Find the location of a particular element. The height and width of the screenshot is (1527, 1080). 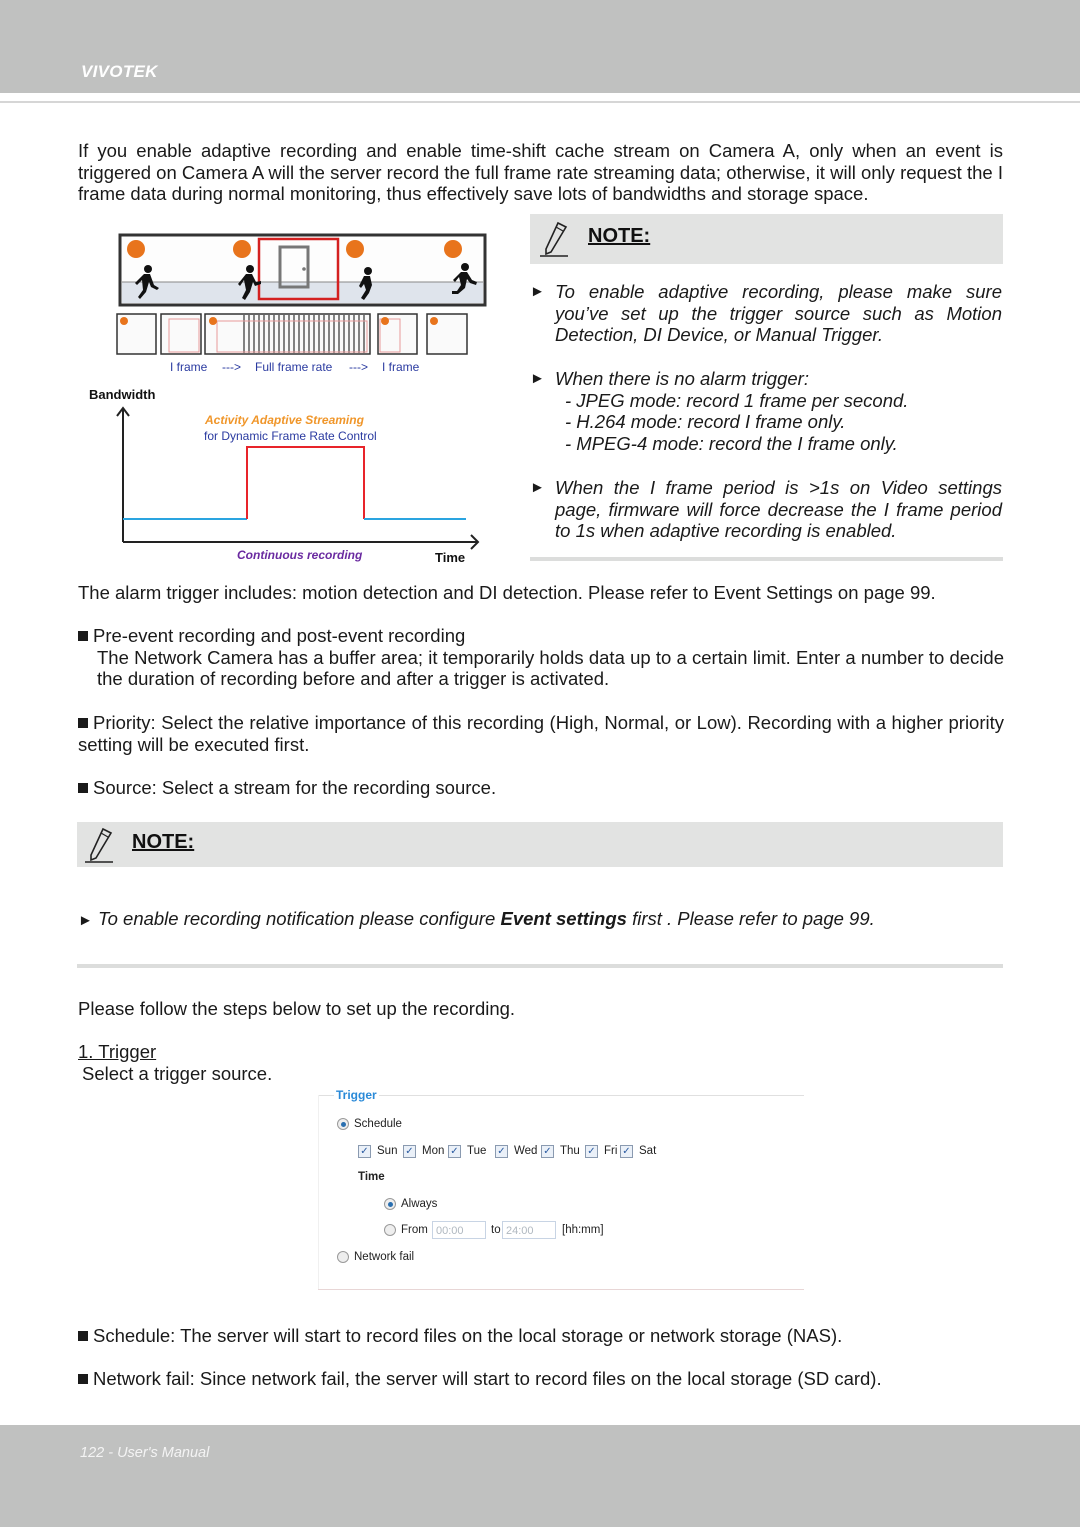

trigger-legend: Trigger is located at coordinates (356, 1095).